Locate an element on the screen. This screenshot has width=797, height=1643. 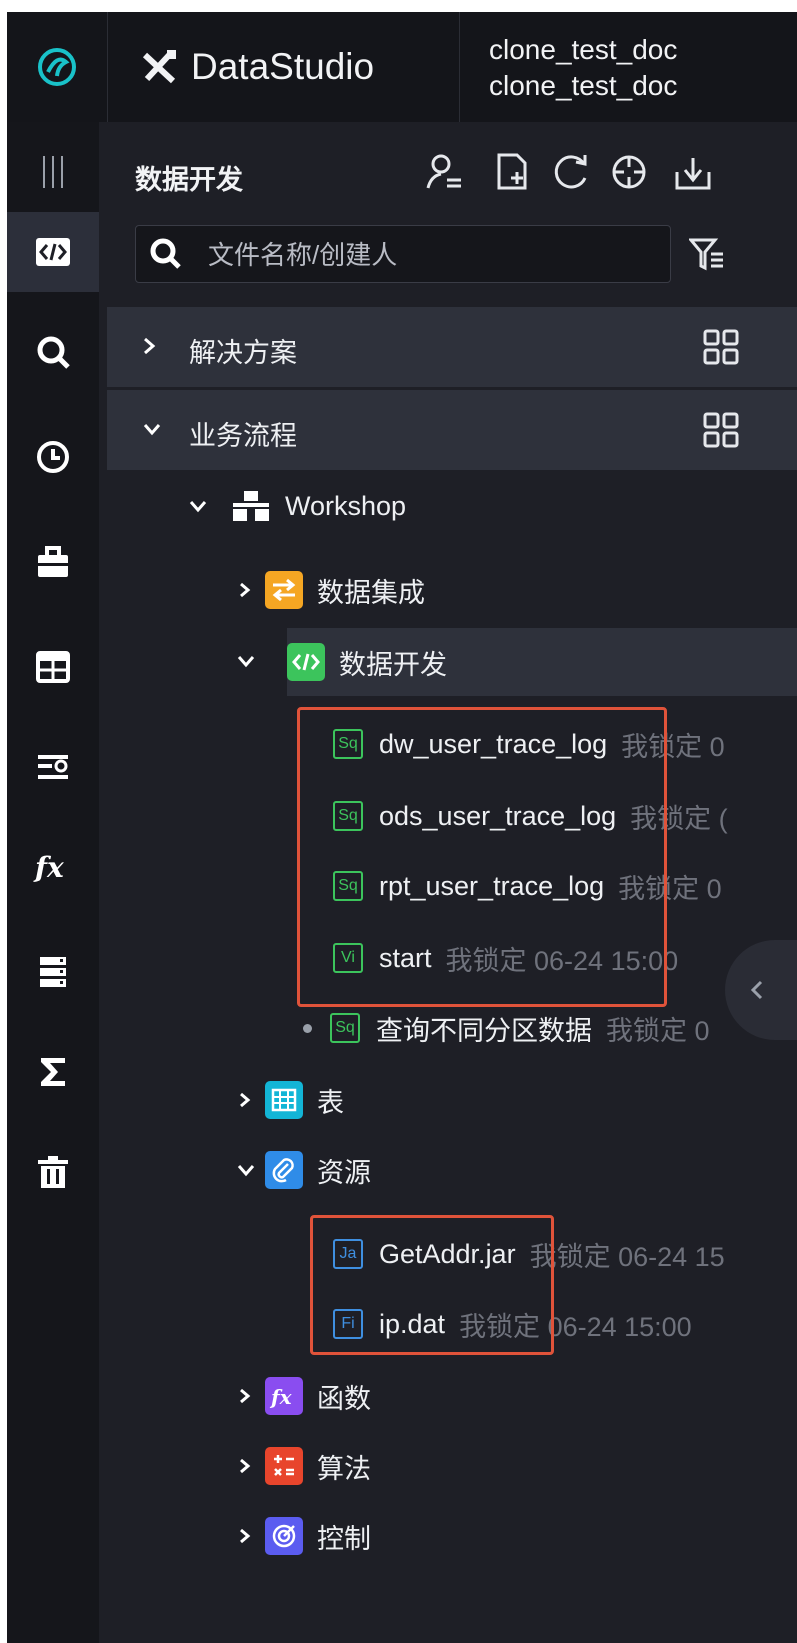
project-selector: clone_test_doc clone_test_doc is located at coordinates (583, 68).